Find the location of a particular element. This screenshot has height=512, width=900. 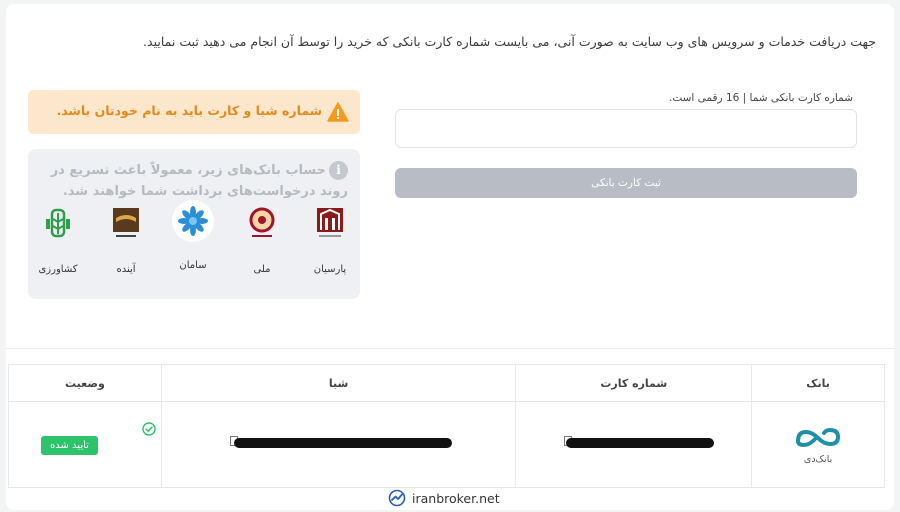

redacted-sheba is located at coordinates (342, 443).